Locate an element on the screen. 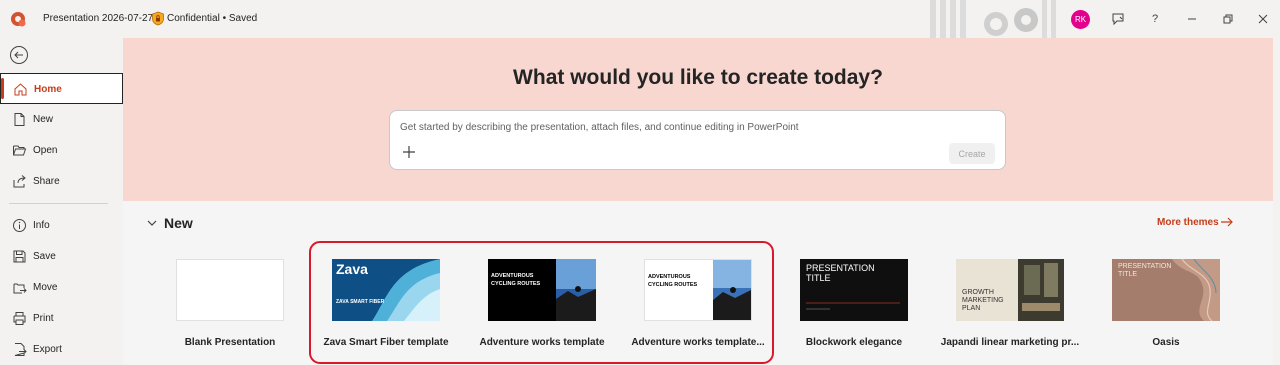 Image resolution: width=1280 pixels, height=365 pixels. template-name: Zava Smart Fiber template is located at coordinates (386, 342).